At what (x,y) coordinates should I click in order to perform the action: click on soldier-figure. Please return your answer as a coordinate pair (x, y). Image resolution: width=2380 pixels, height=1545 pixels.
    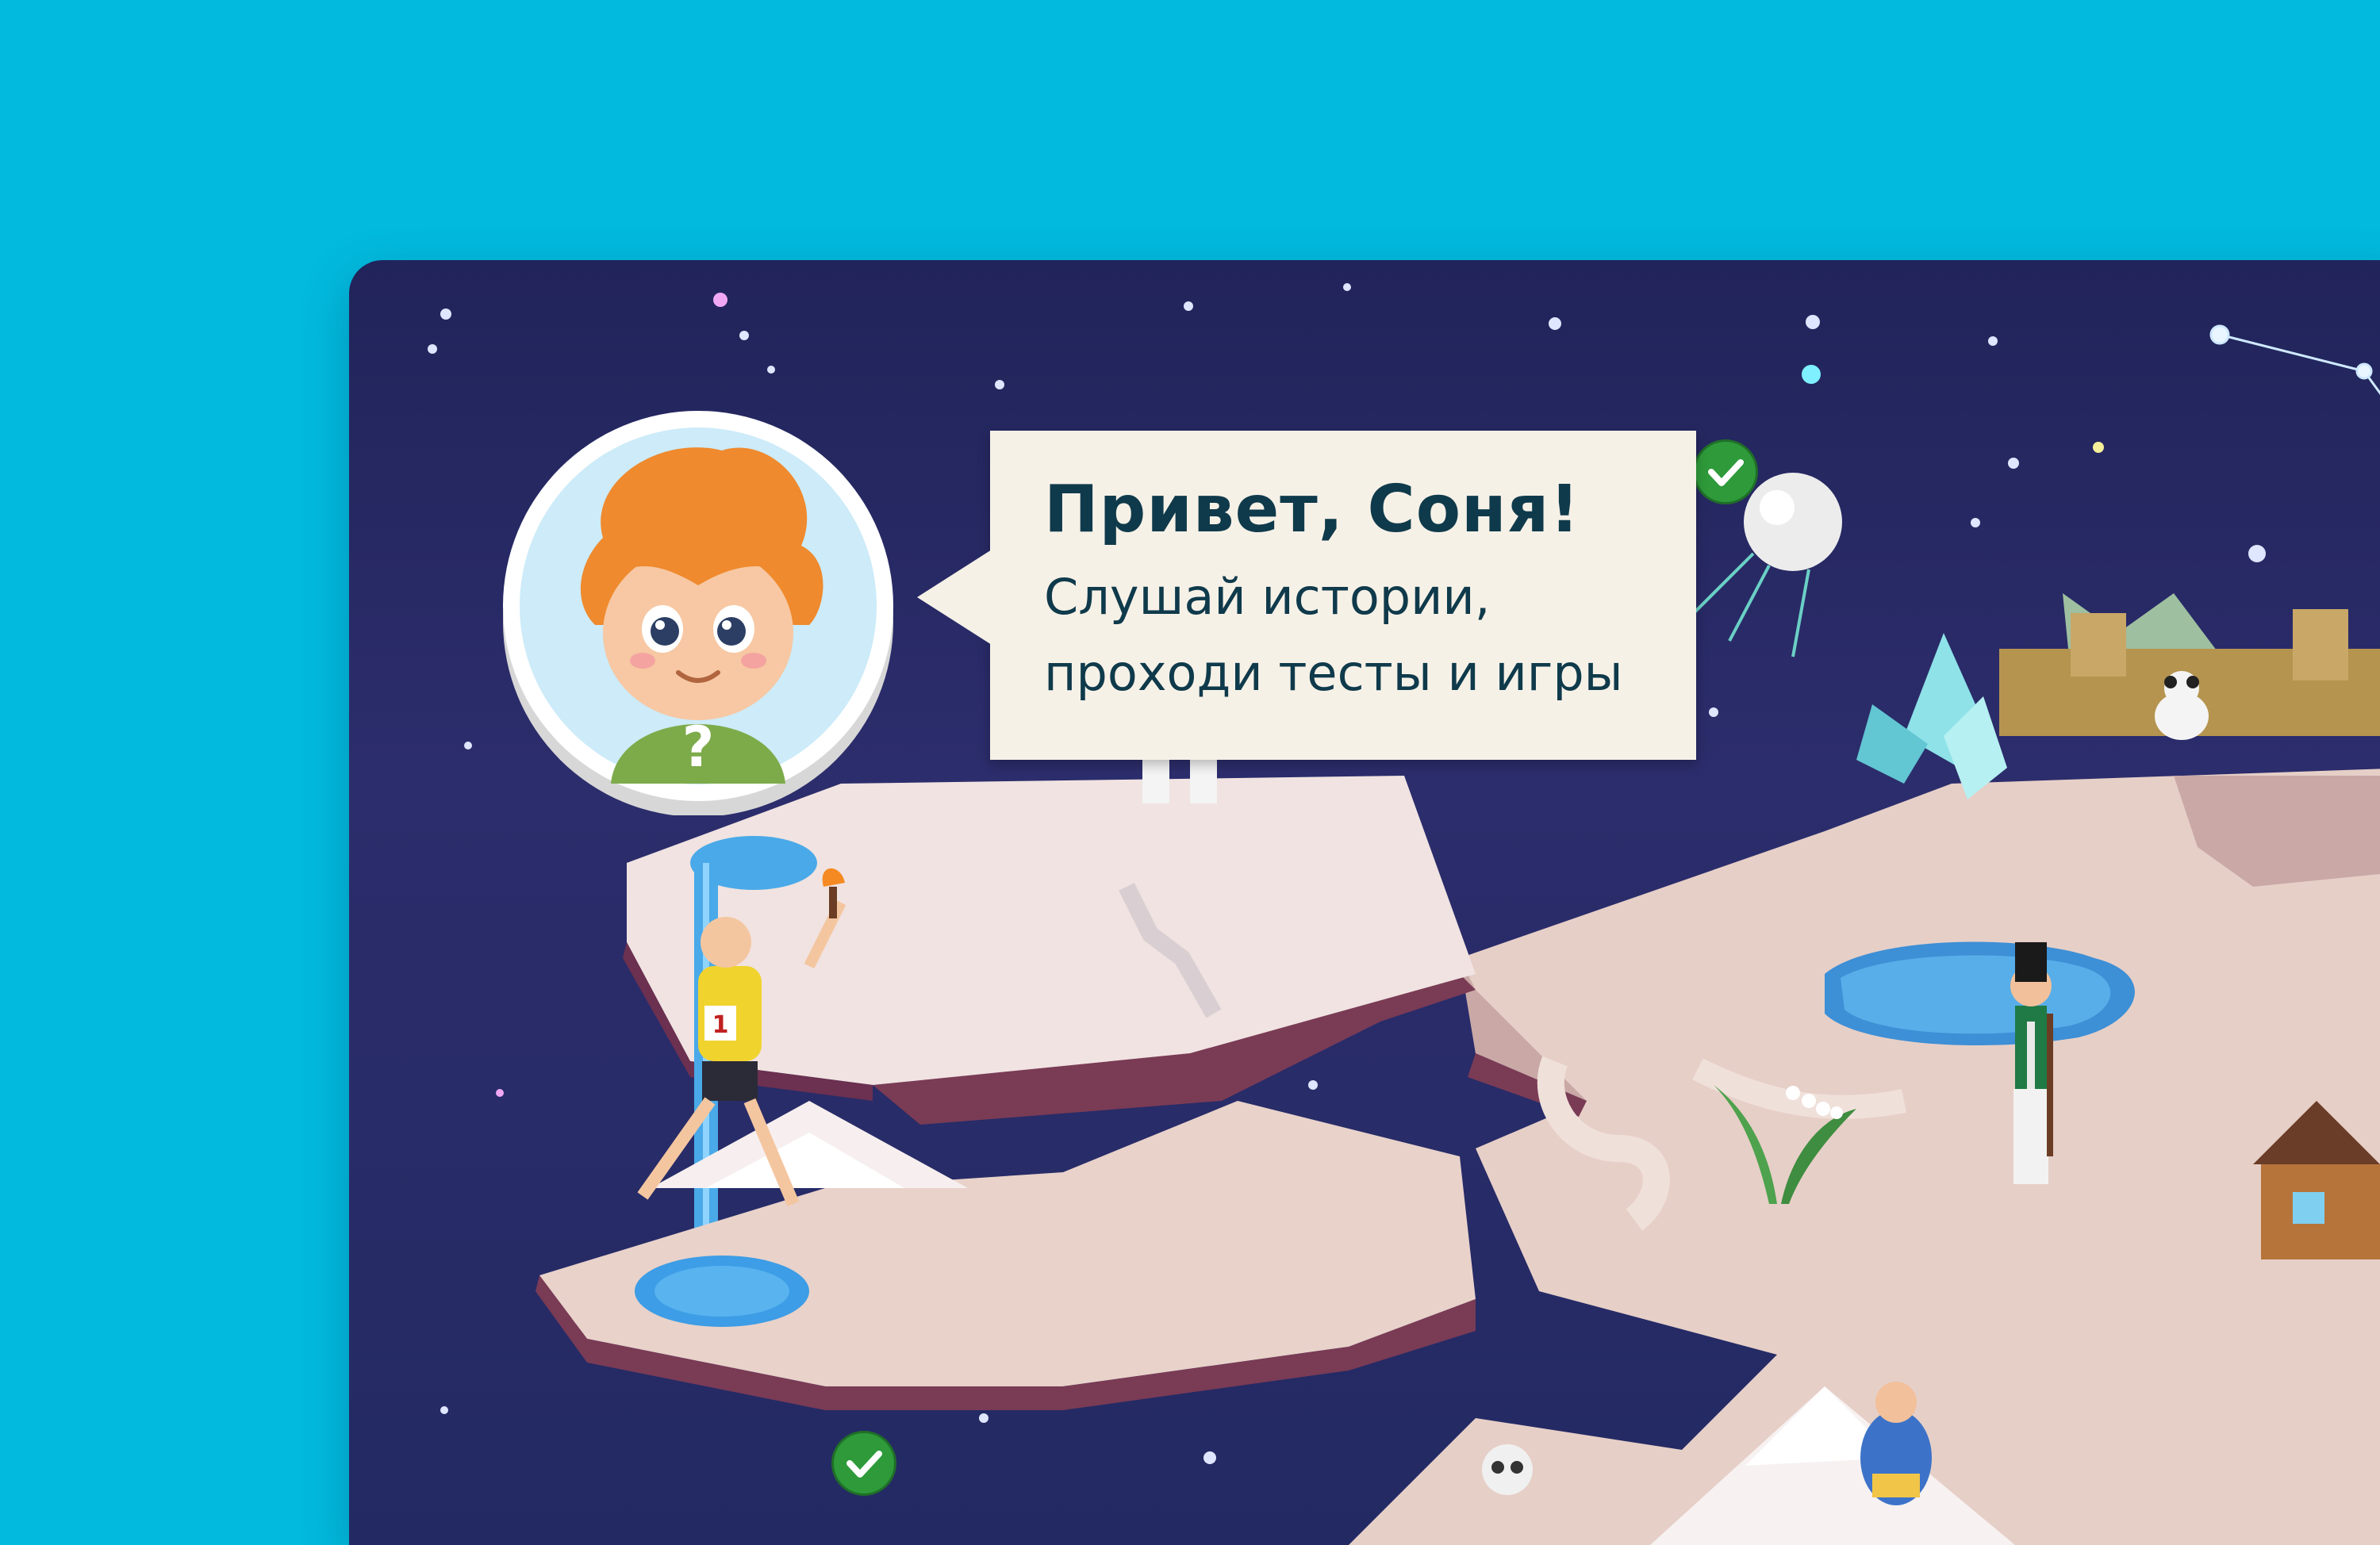
    Looking at the image, I should click on (2031, 1063).